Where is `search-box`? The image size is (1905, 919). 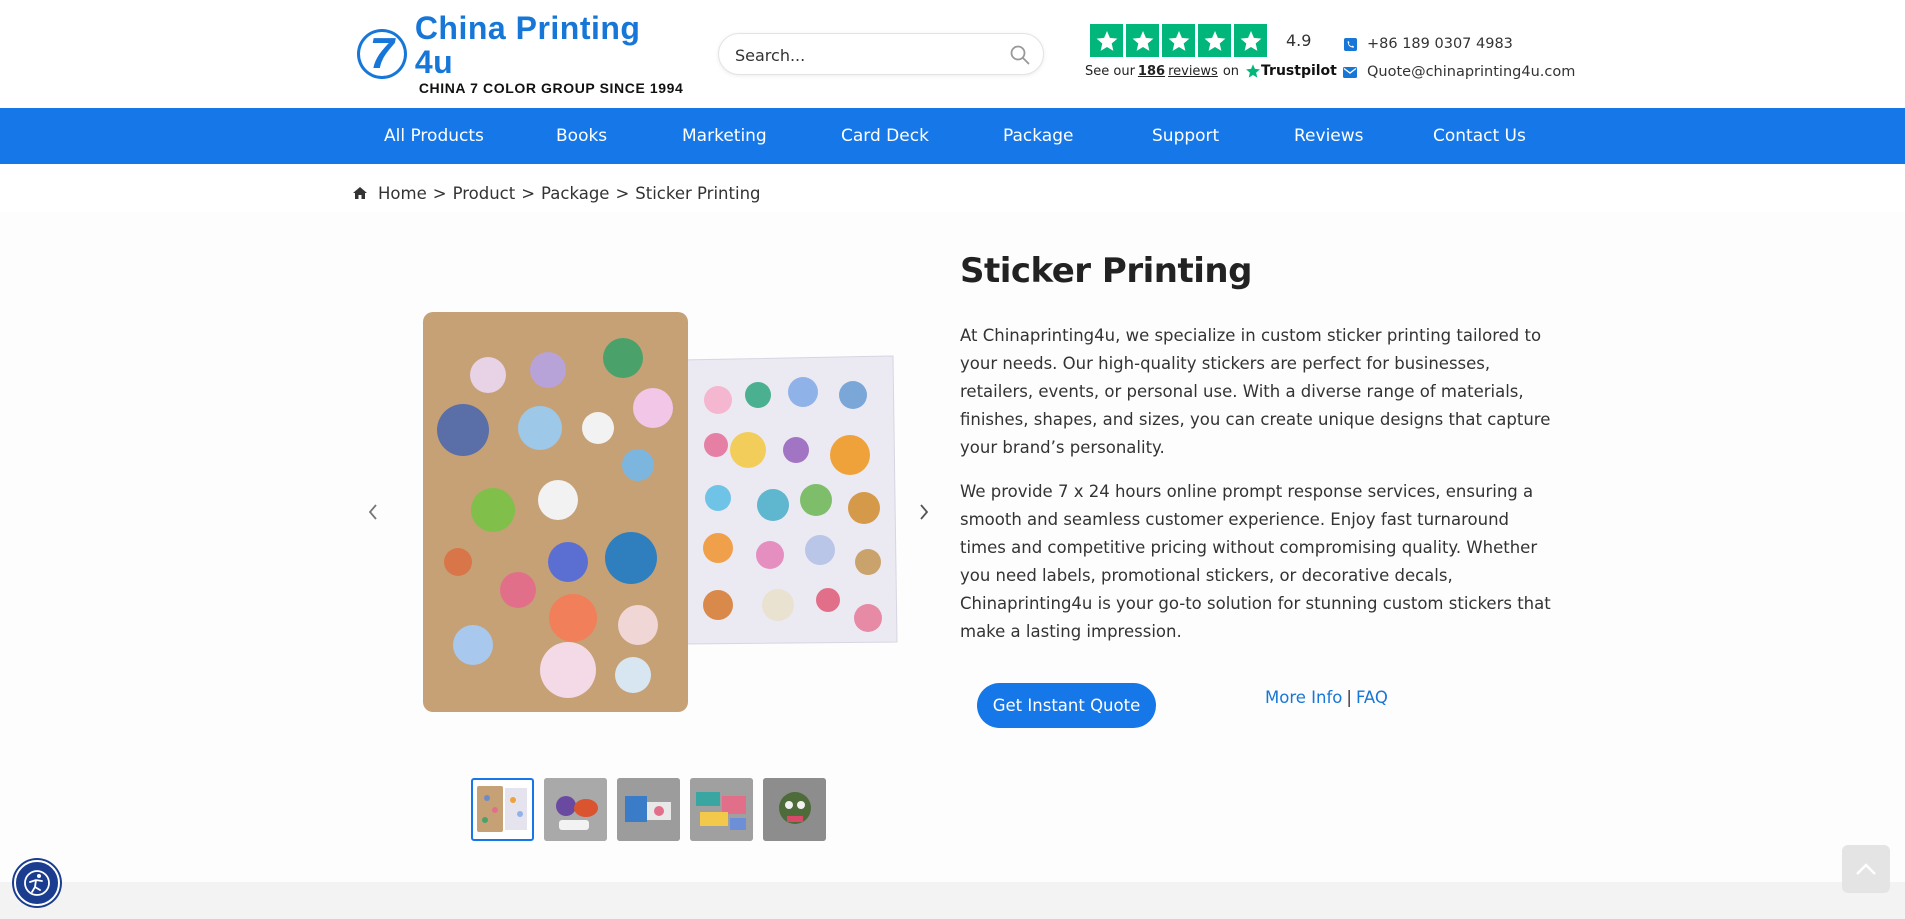
search-box is located at coordinates (881, 54).